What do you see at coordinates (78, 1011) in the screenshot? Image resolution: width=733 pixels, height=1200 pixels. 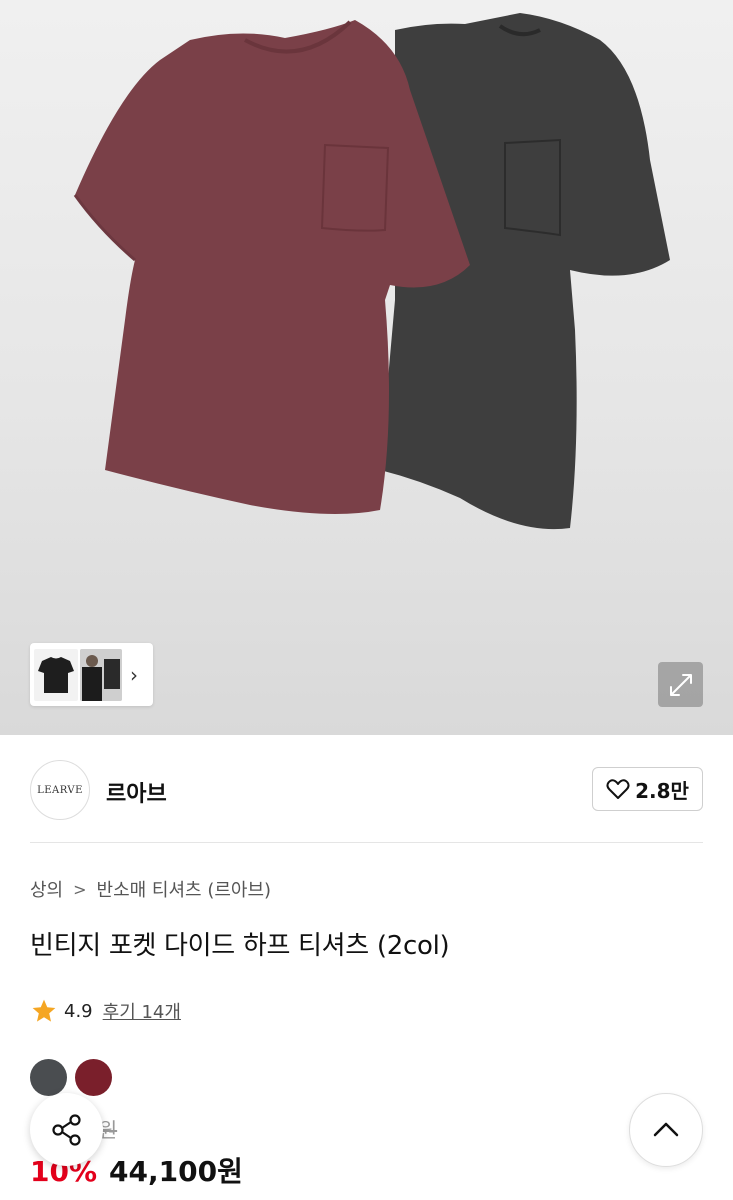 I see `rating-score: 4.9` at bounding box center [78, 1011].